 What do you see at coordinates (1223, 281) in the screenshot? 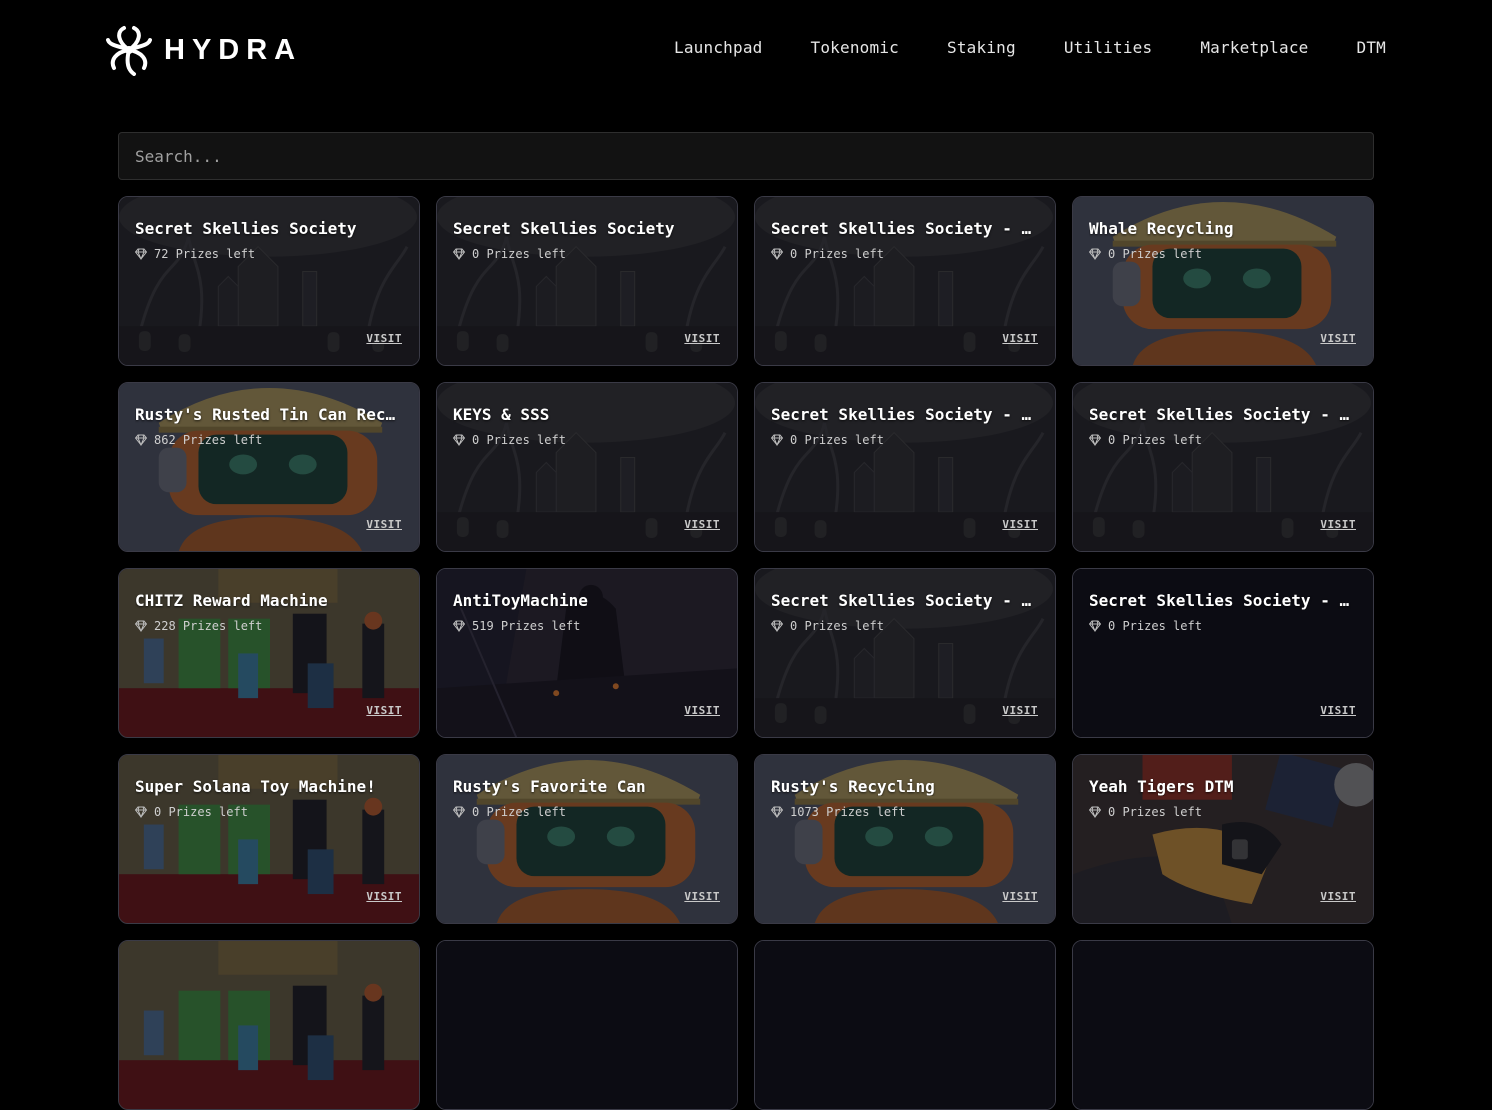
I see `machine-card: Whale Recycling 0 Prizes left VISIT` at bounding box center [1223, 281].